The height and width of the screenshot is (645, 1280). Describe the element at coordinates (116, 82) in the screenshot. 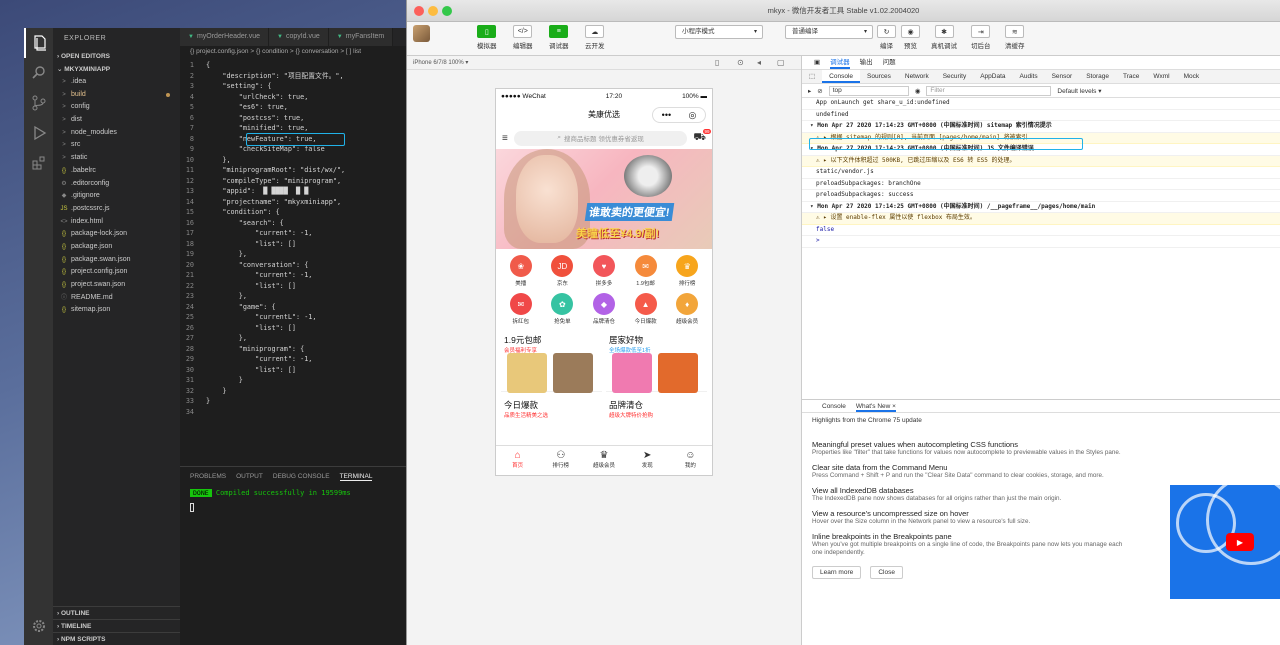

I see `file-tree-item: > .idea` at that location.